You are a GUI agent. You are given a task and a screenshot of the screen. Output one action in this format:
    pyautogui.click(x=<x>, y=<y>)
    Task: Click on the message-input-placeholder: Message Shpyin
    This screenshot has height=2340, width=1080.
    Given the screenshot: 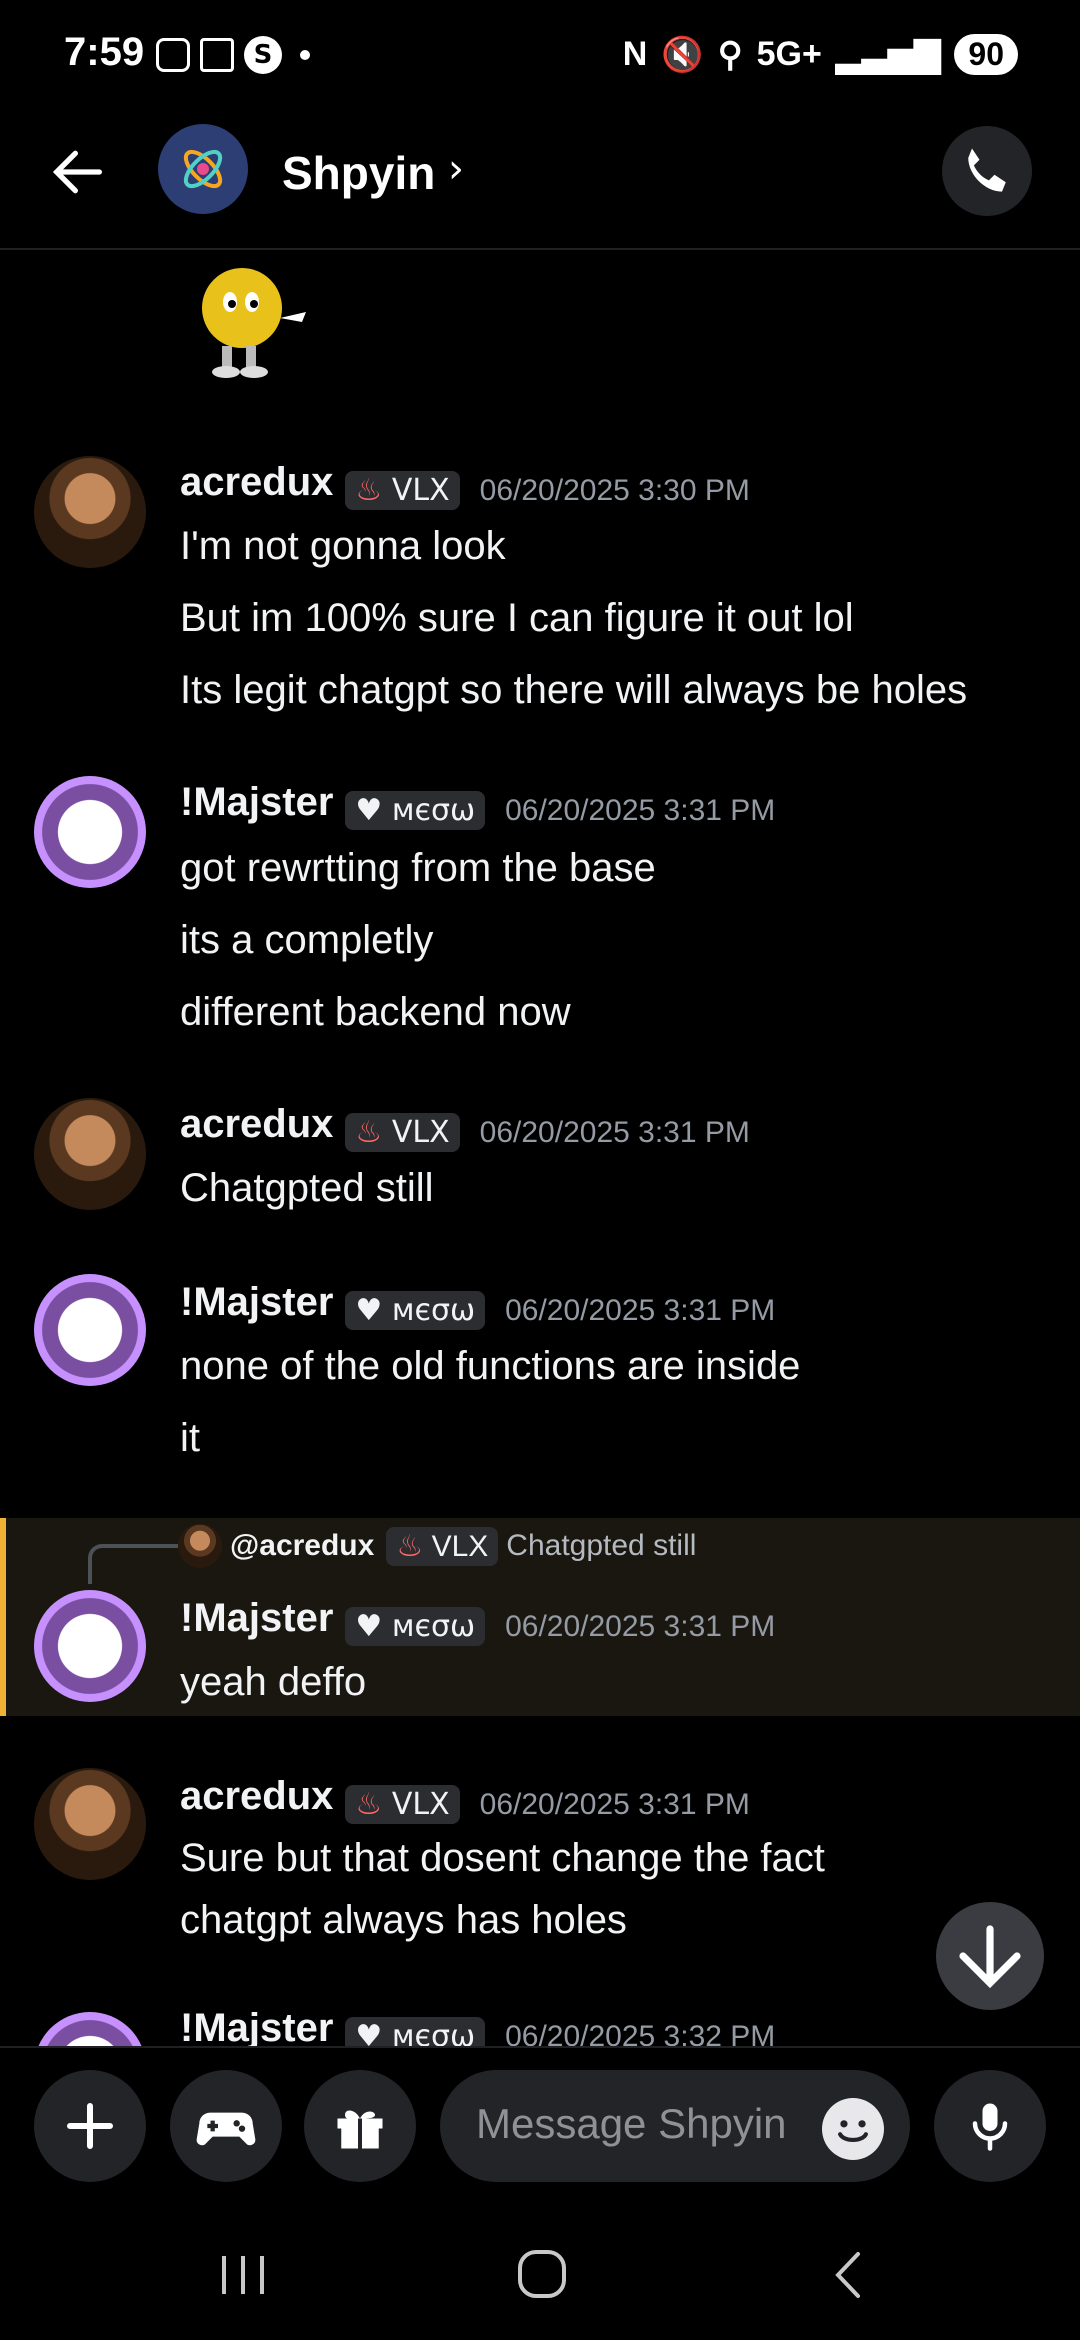 What is the action you would take?
    pyautogui.click(x=631, y=2123)
    